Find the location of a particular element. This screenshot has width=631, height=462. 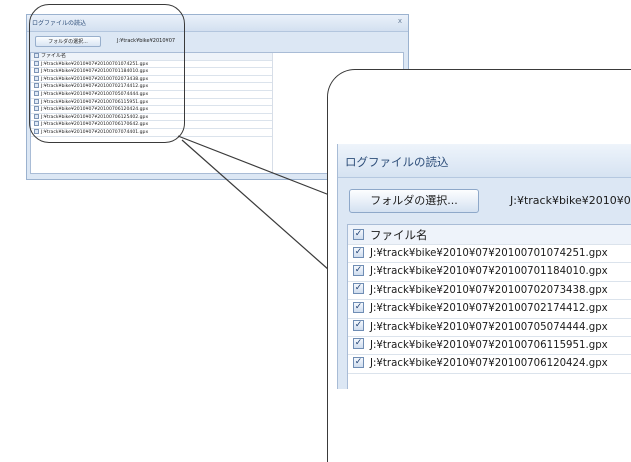

dialog-toolbar: フォルダの選択... J:¥track¥bike¥2010¥0 is located at coordinates (484, 198).